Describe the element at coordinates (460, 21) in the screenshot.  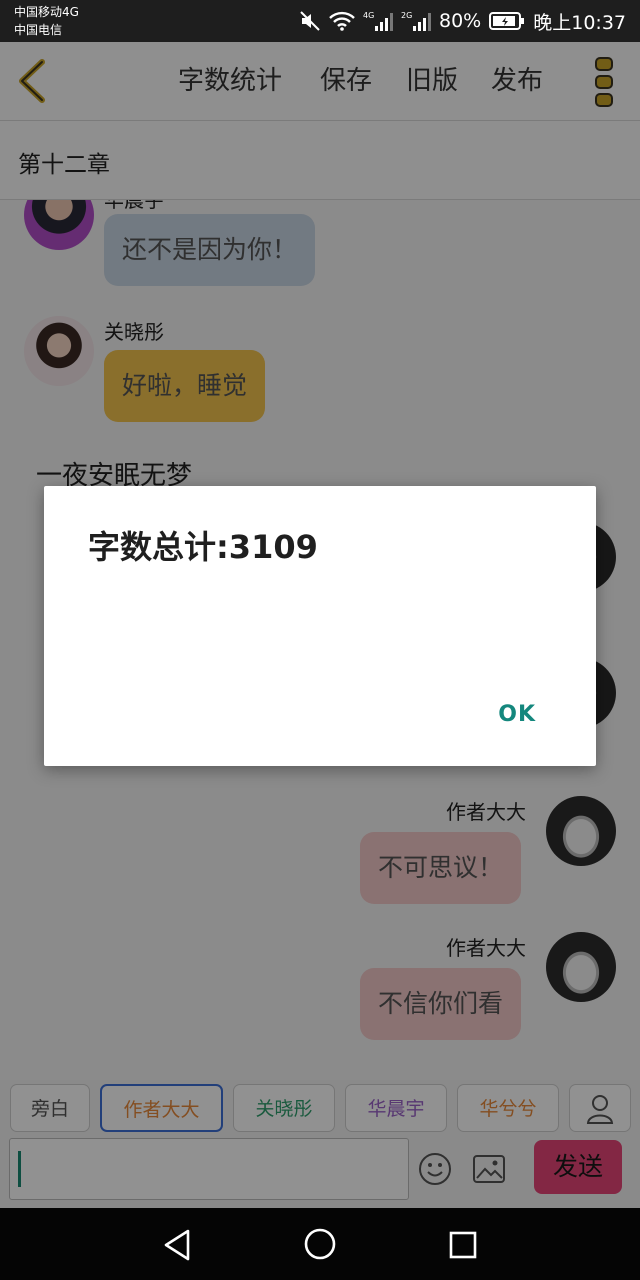
I see `battery-percent: 80%` at that location.